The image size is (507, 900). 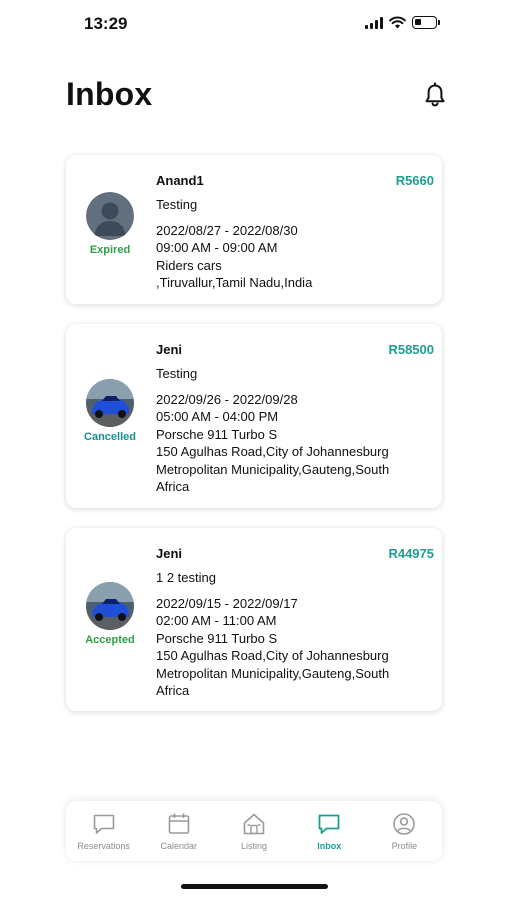 I want to click on vehicle-name: Riders cars, so click(x=189, y=265).